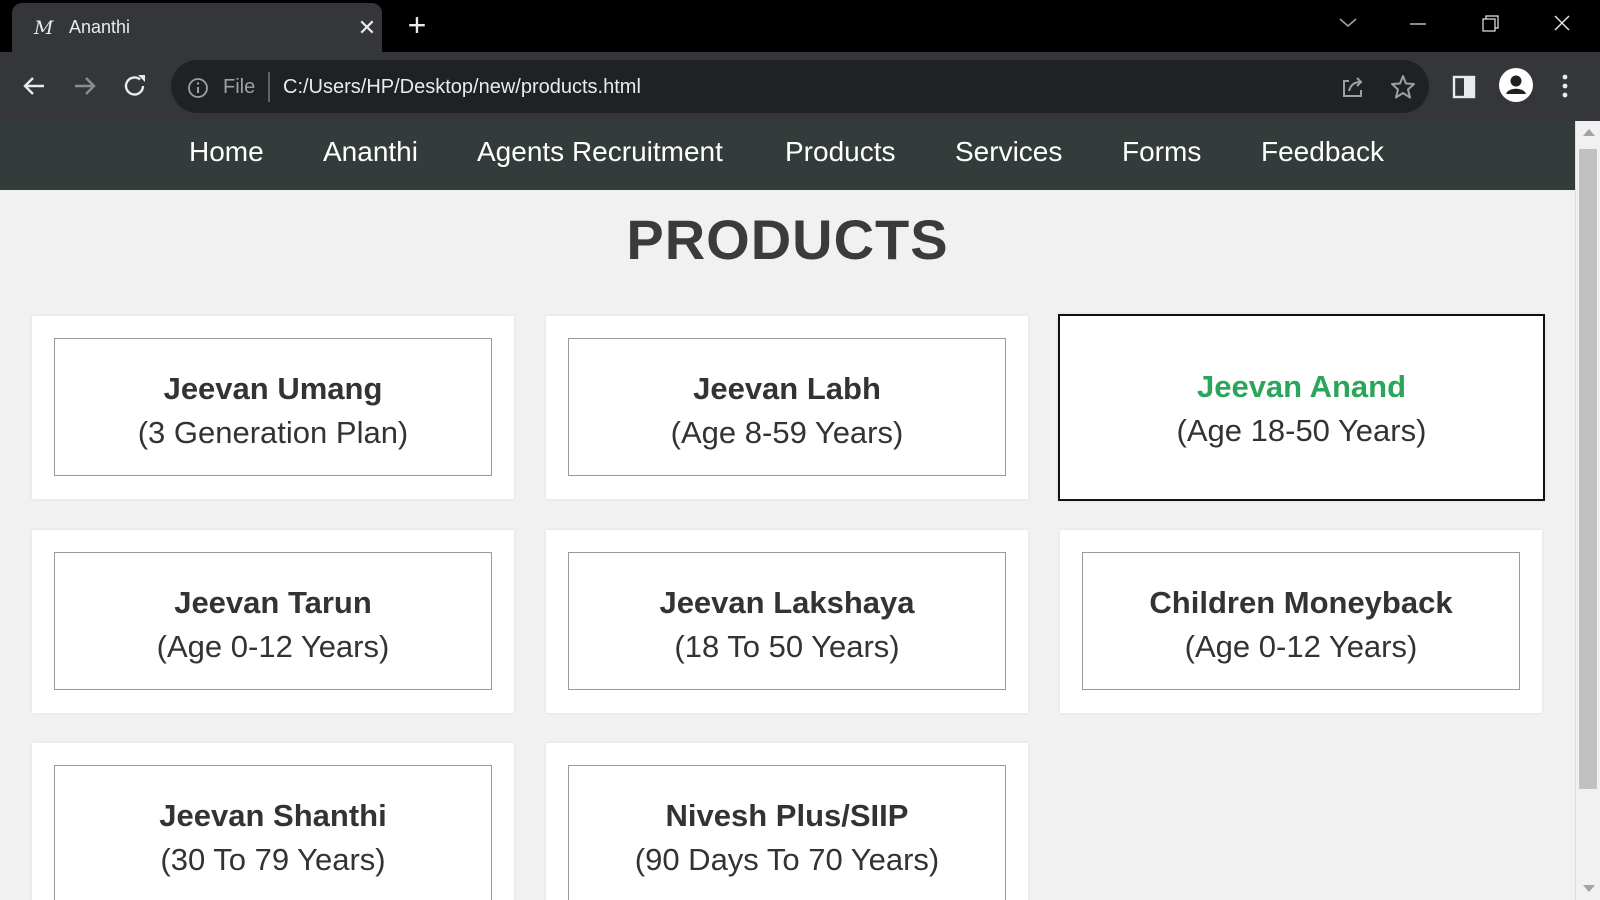 The image size is (1600, 900). What do you see at coordinates (787, 859) in the screenshot?
I see `product-subtitle: (90 Days To 70 Years)` at bounding box center [787, 859].